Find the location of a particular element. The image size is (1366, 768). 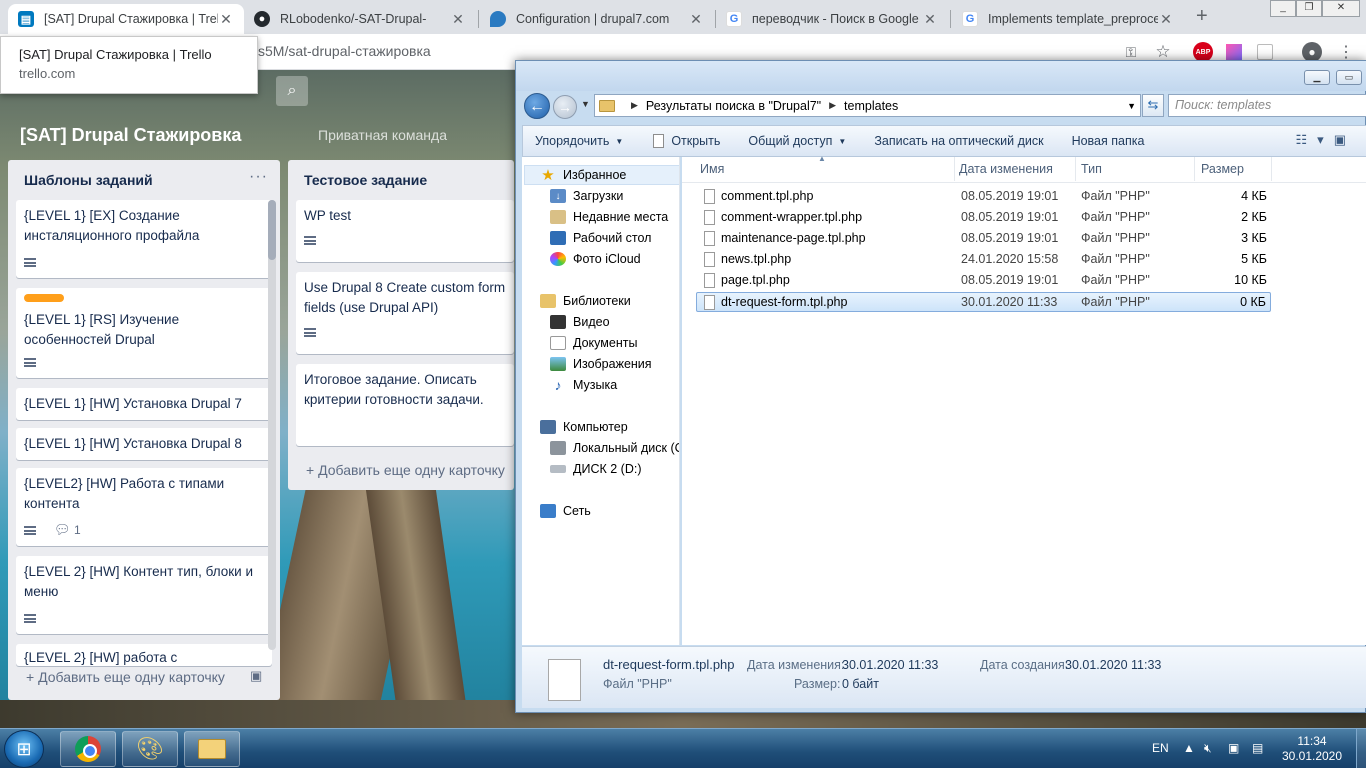

nav-recent: Недавние места is located at coordinates (609, 217).